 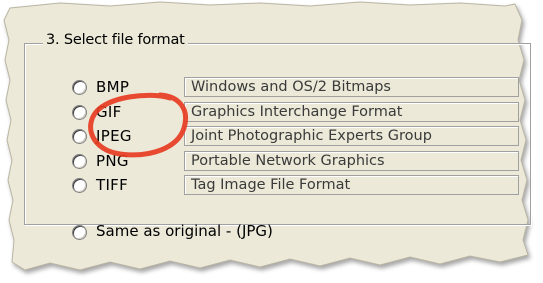 What do you see at coordinates (351, 136) in the screenshot?
I see `option-desc-jpeg: Joint Photographic Experts Group` at bounding box center [351, 136].